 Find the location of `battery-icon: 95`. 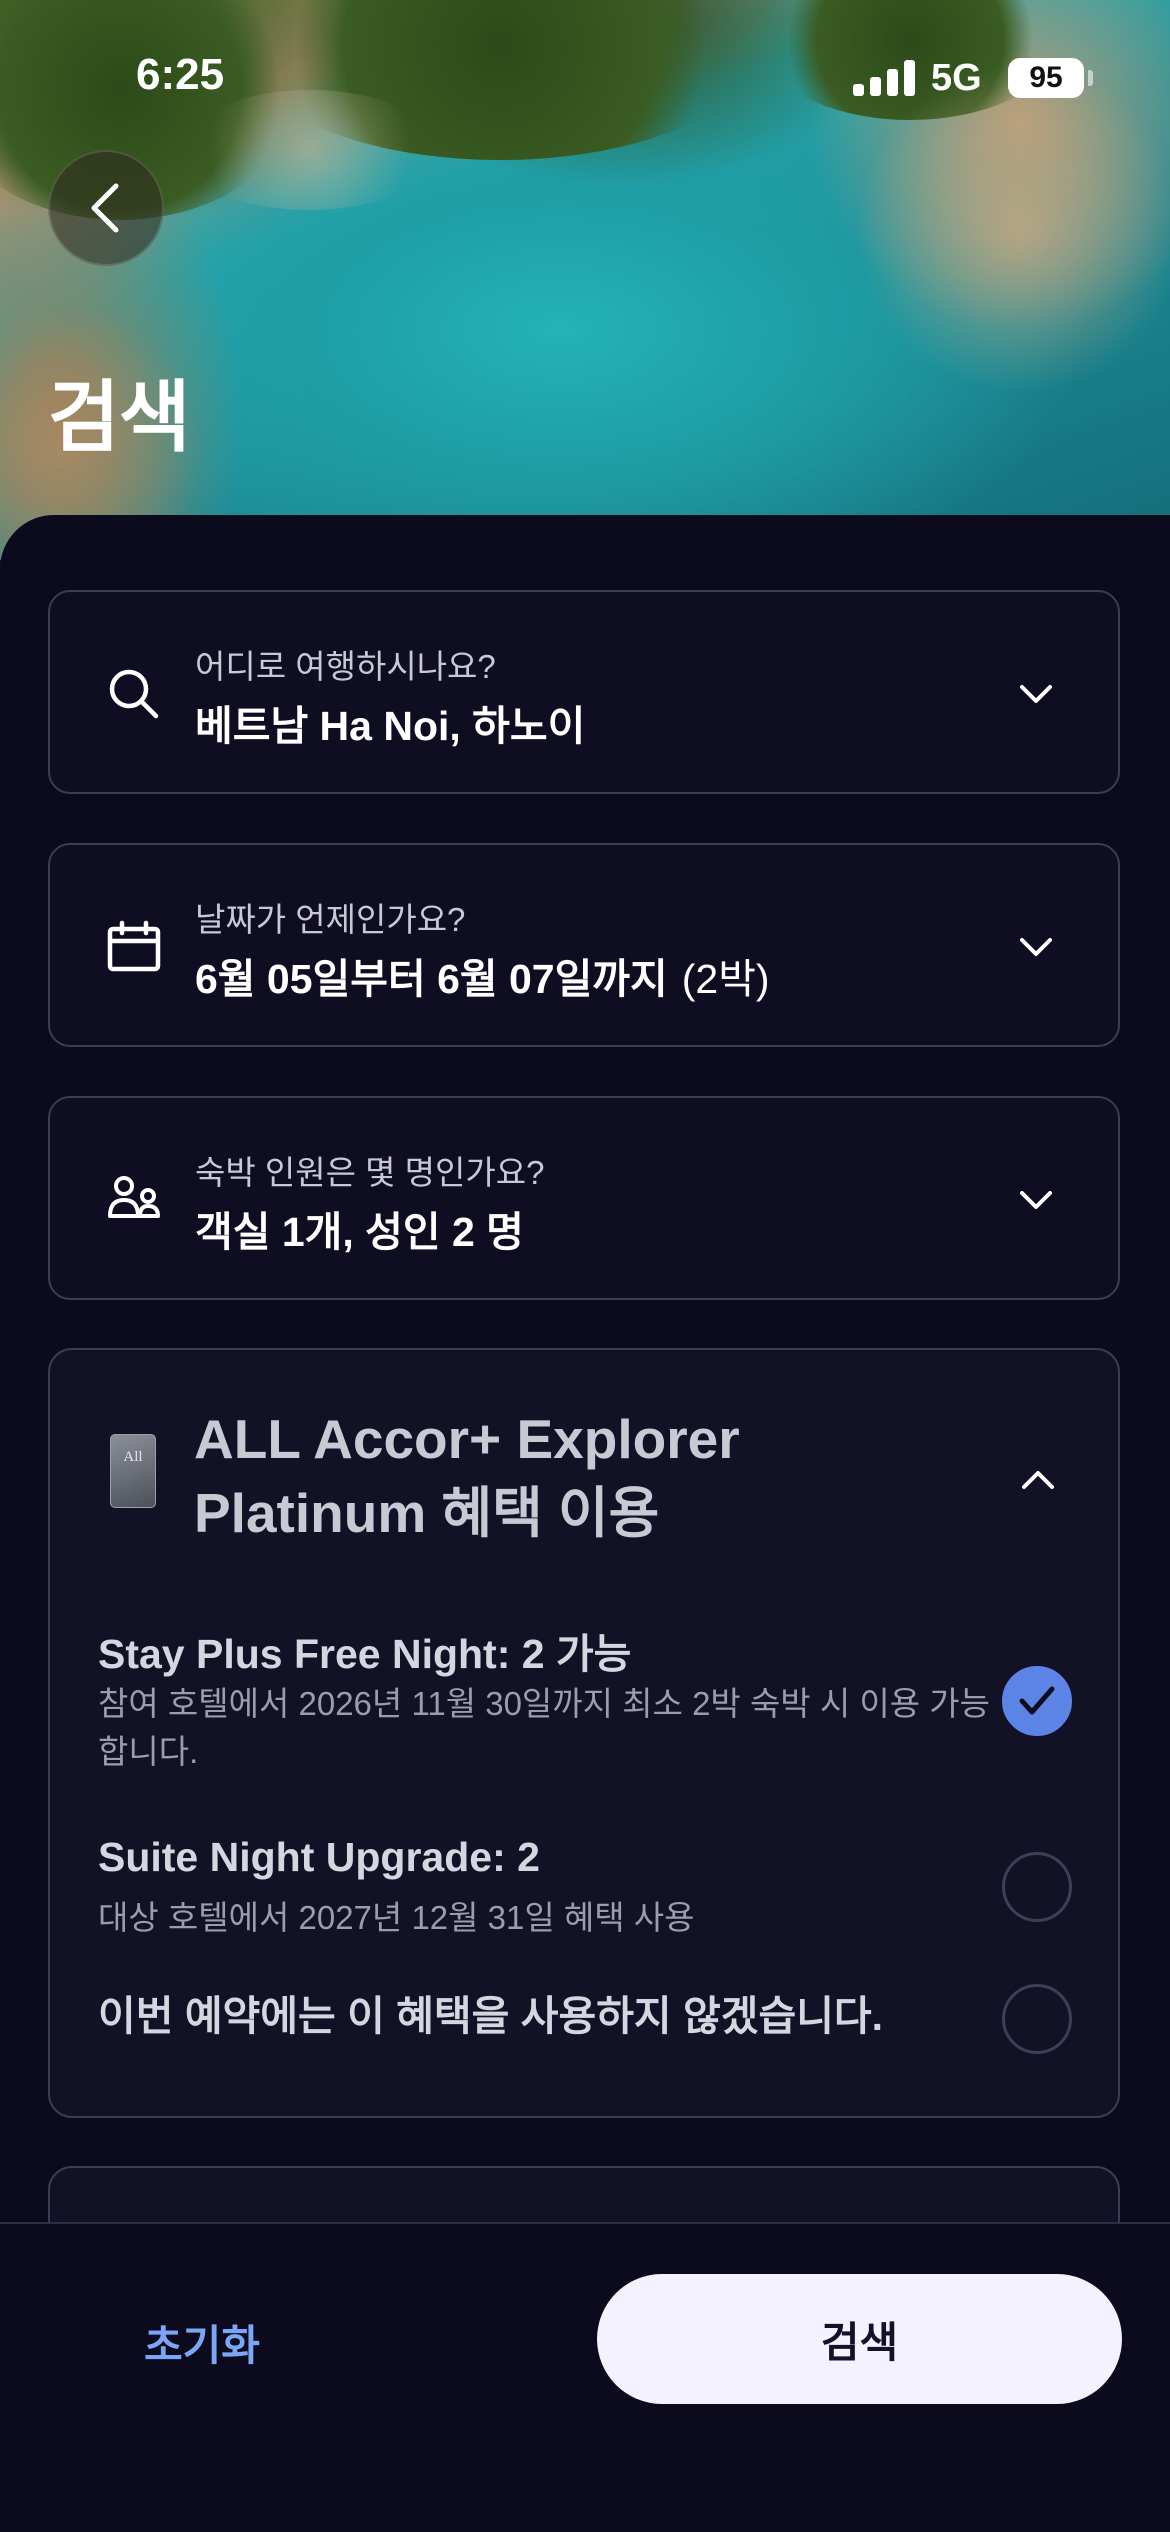

battery-icon: 95 is located at coordinates (1046, 78).